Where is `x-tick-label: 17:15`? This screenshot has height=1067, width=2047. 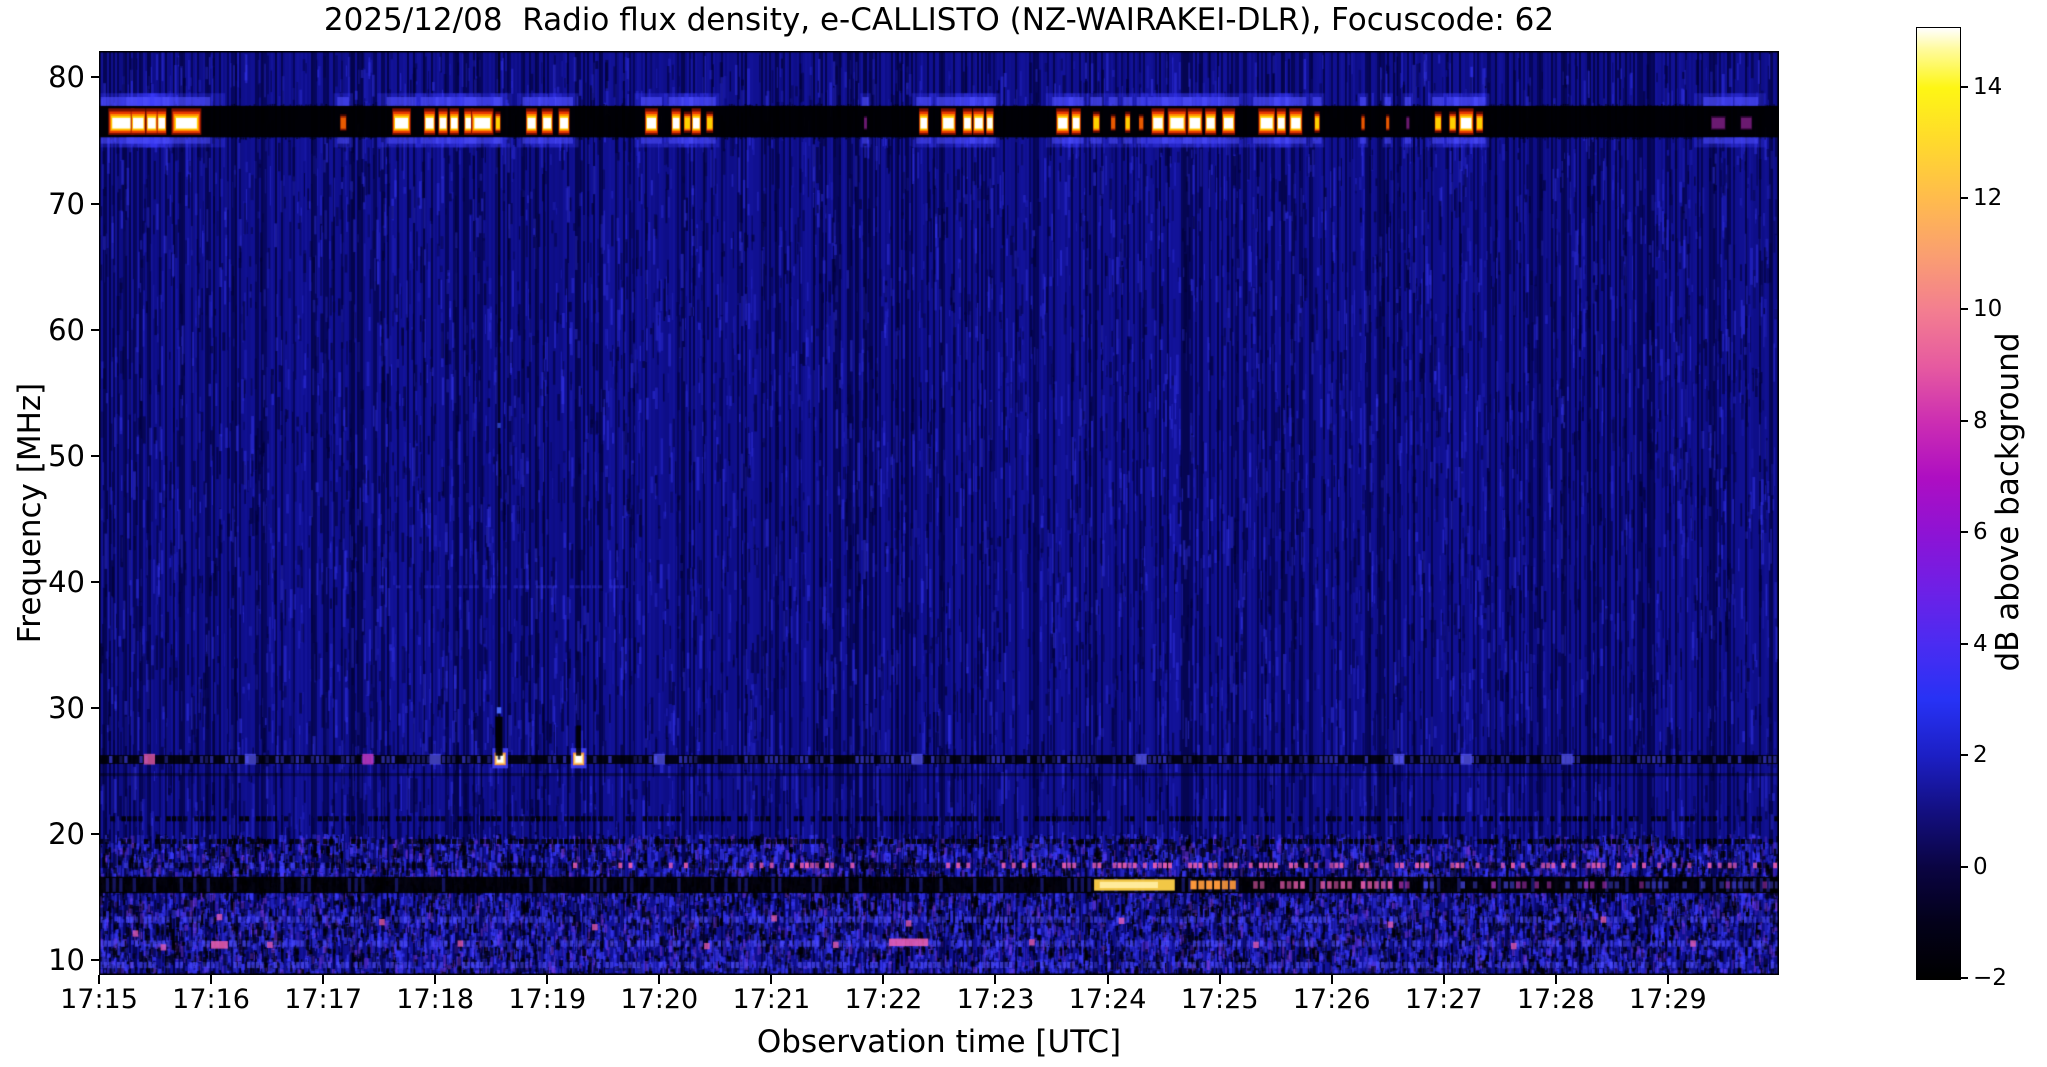
x-tick-label: 17:15 is located at coordinates (99, 999).